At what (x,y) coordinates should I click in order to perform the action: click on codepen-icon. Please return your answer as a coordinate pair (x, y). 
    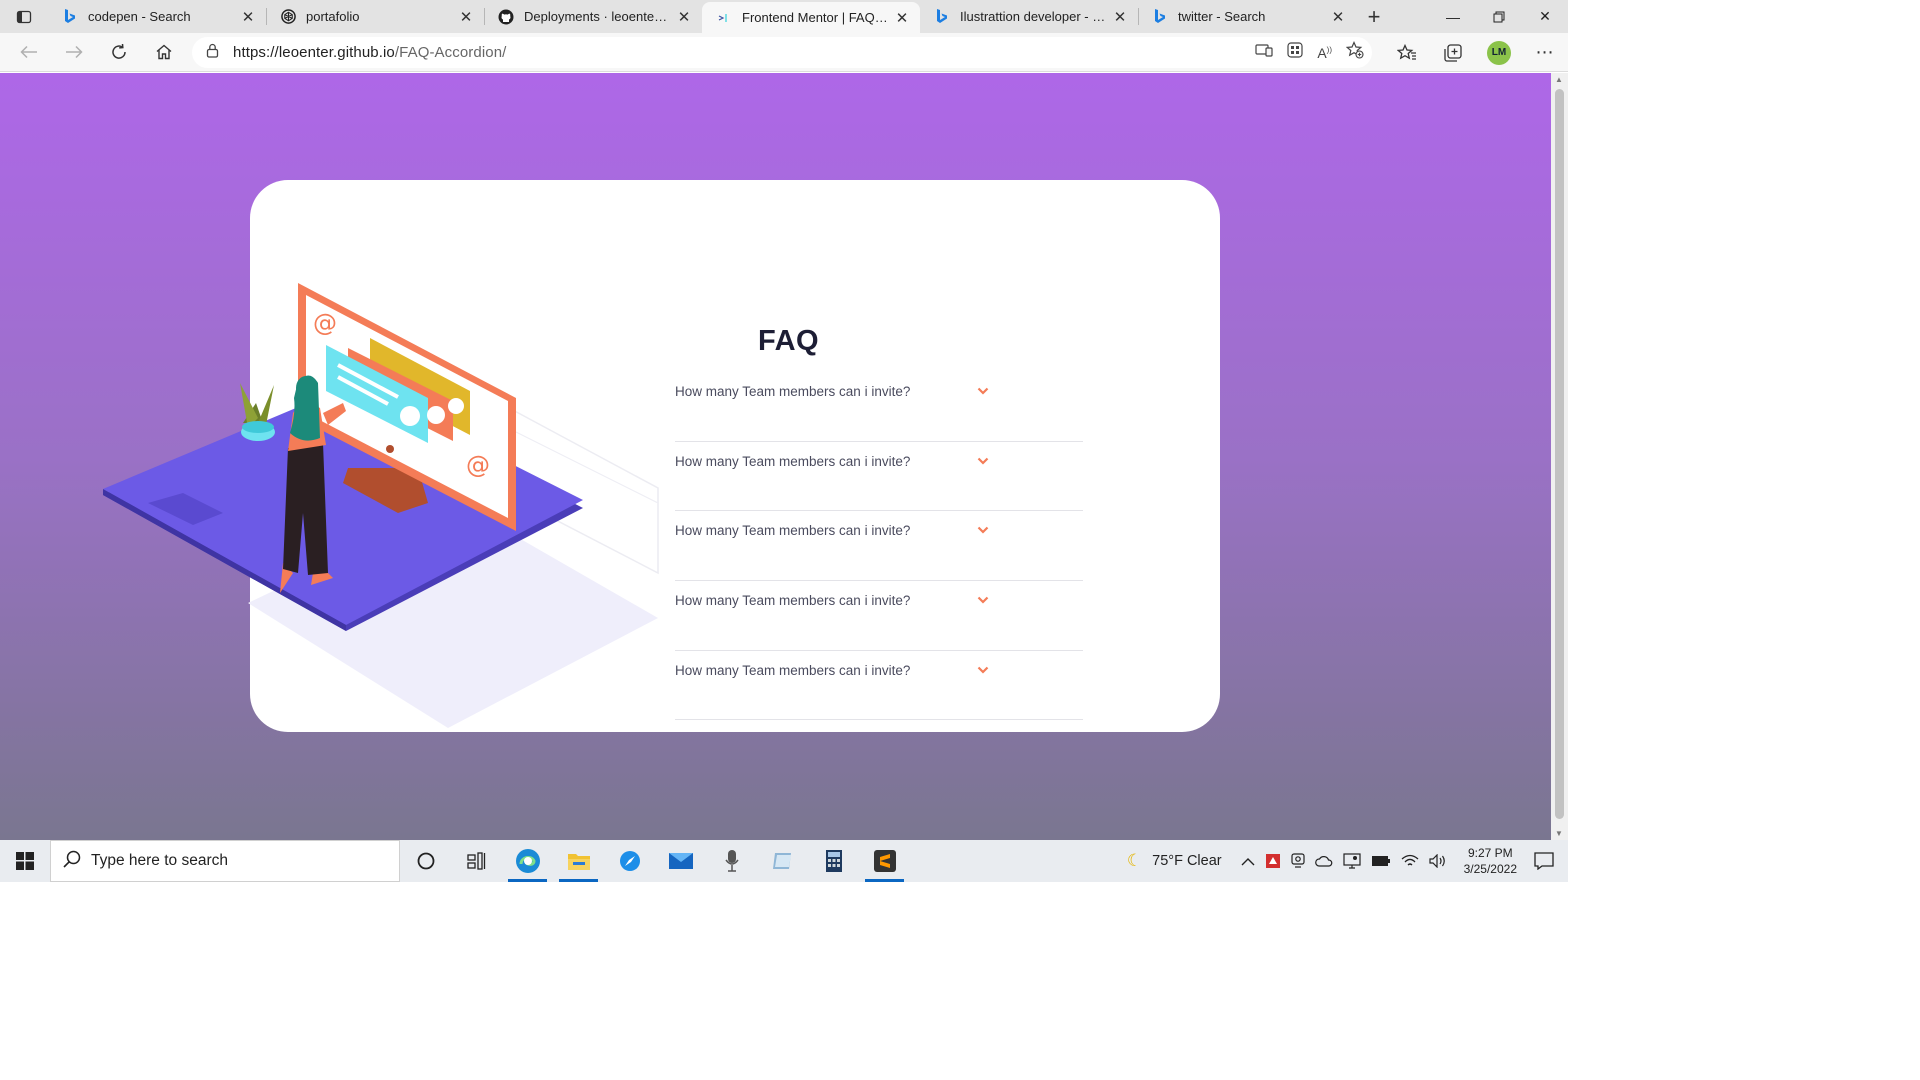
    Looking at the image, I should click on (288, 17).